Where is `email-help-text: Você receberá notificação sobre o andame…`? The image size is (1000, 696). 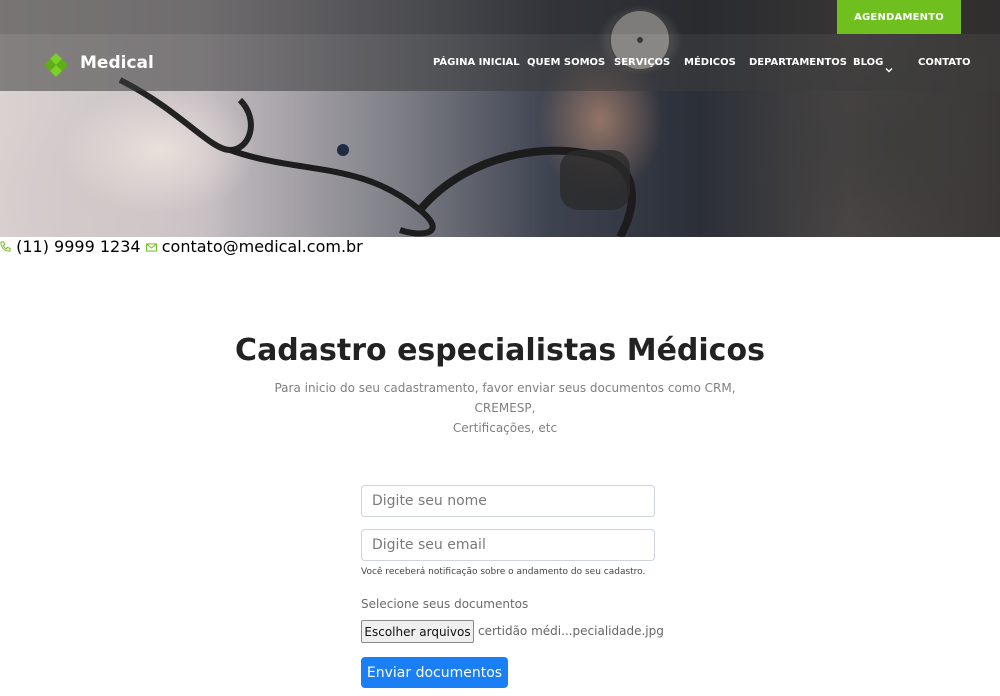 email-help-text: Você receberá notificação sobre o andame… is located at coordinates (503, 572).